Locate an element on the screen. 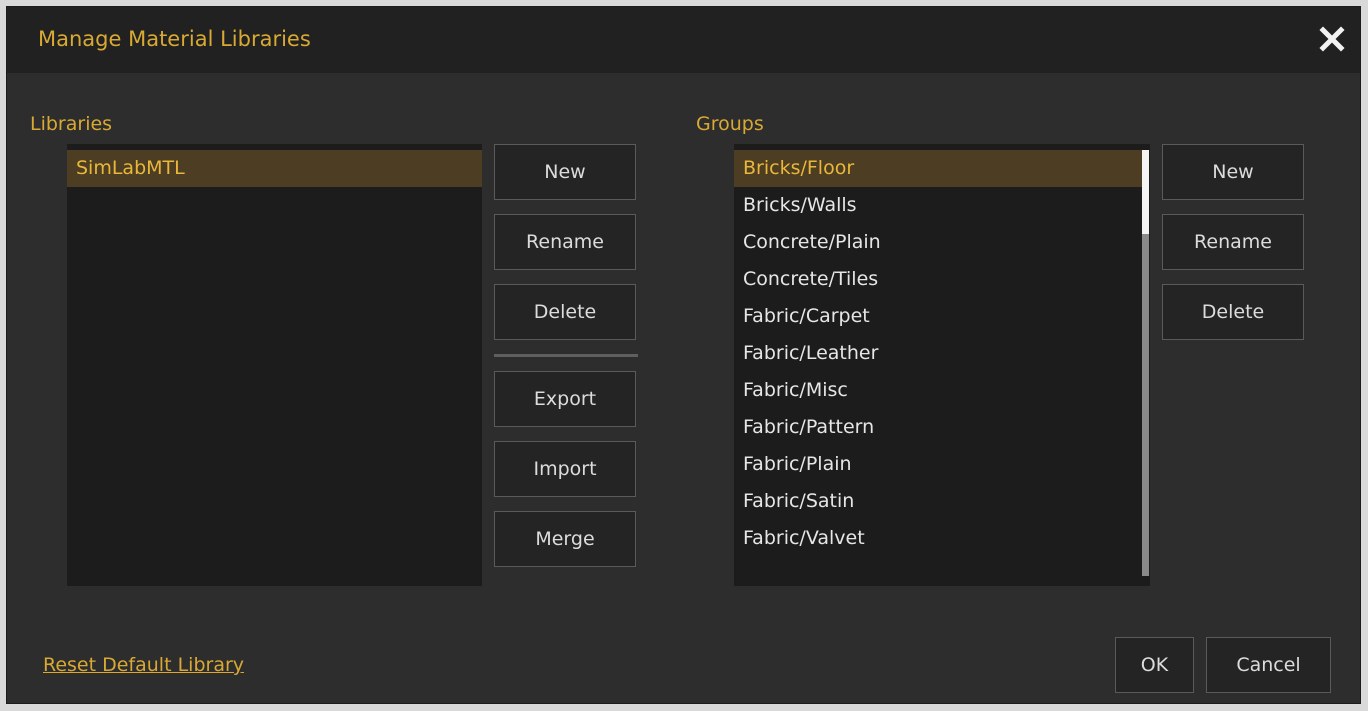 The width and height of the screenshot is (1368, 711). group-list-item: Fabric/Misc is located at coordinates (939, 390).